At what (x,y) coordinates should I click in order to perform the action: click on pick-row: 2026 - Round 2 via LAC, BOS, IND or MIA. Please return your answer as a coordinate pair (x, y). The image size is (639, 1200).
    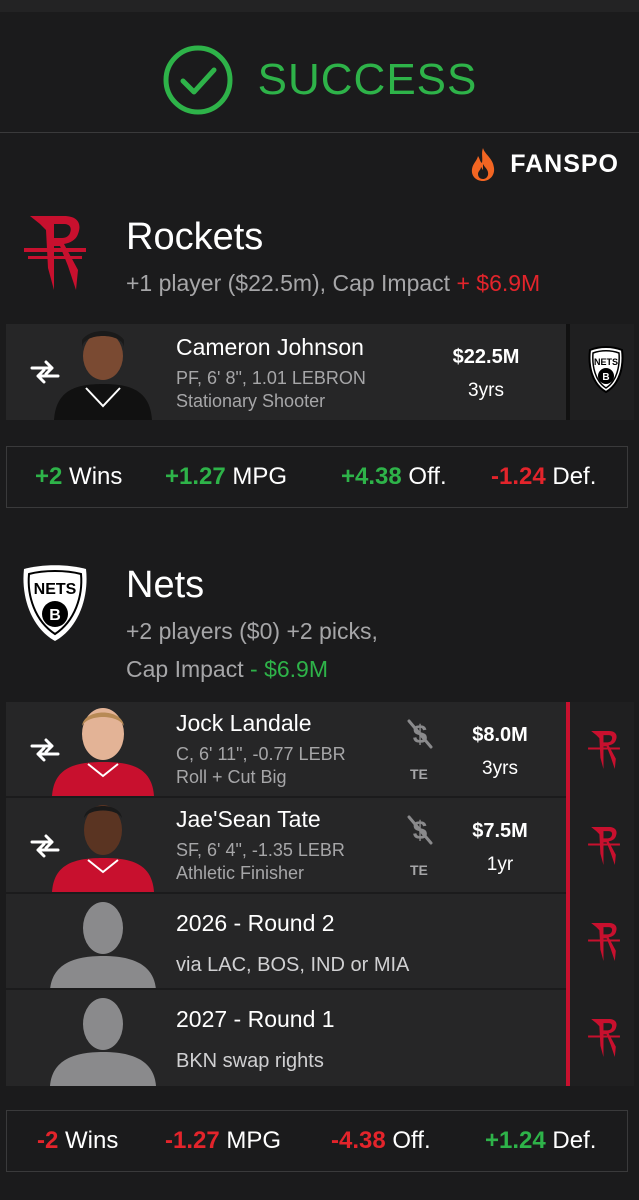
    Looking at the image, I should click on (320, 942).